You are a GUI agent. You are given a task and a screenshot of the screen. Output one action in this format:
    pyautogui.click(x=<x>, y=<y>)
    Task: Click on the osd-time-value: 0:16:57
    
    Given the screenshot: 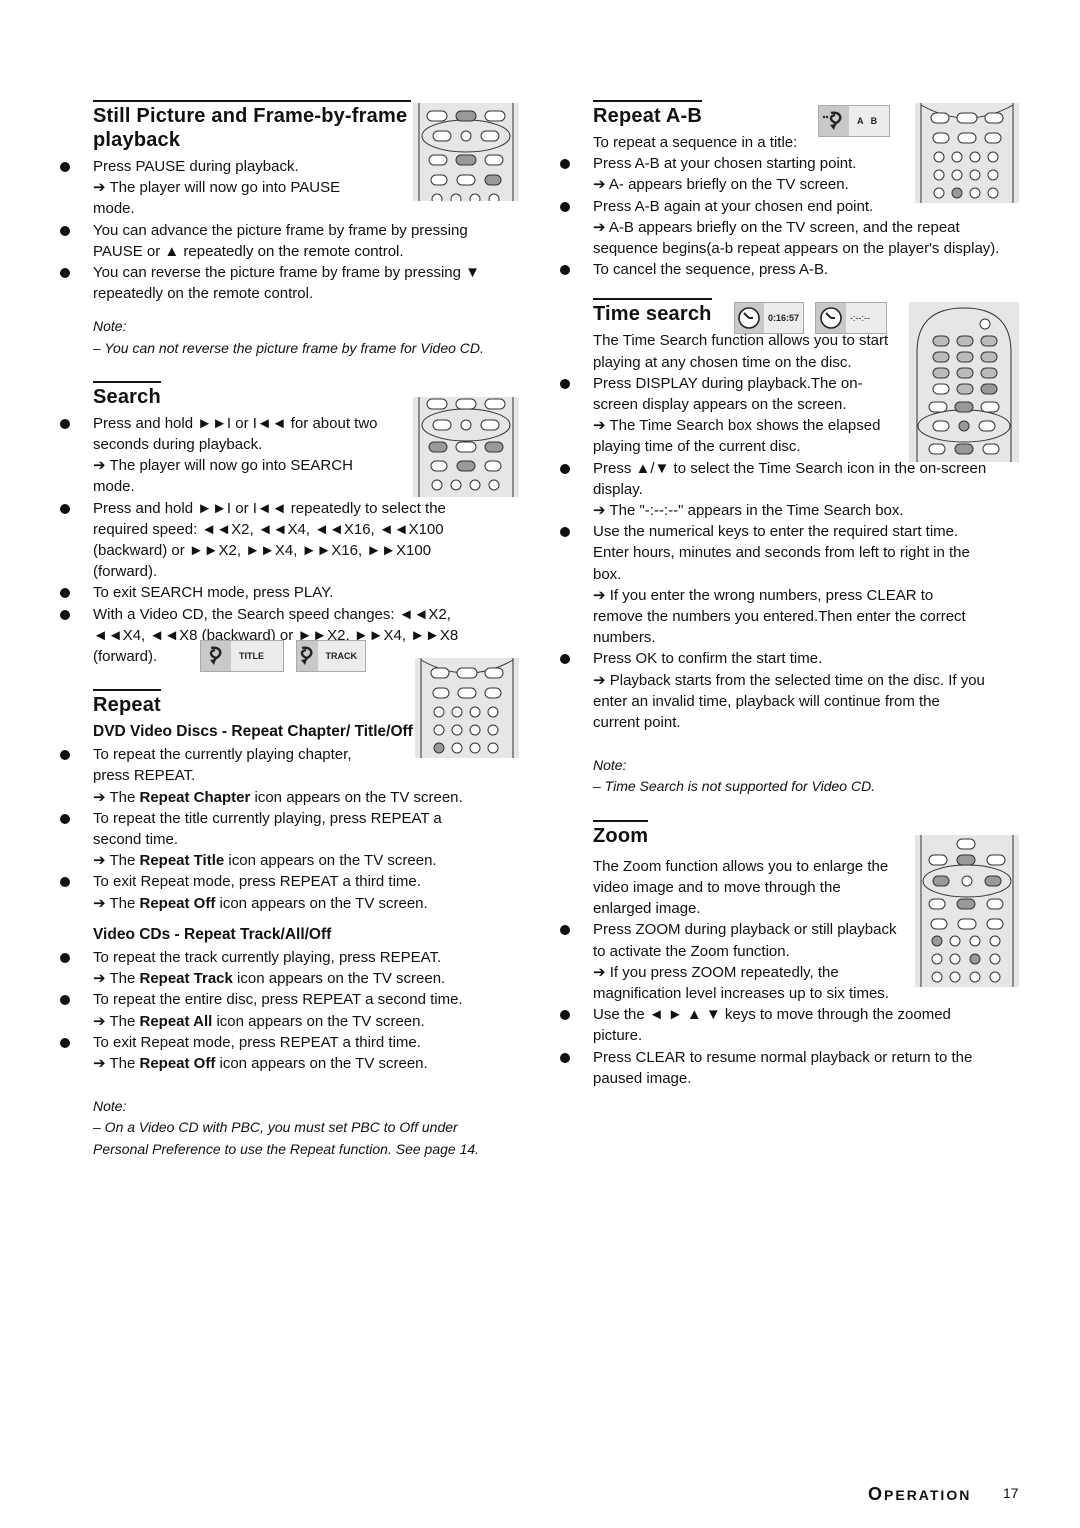 What is the action you would take?
    pyautogui.click(x=783, y=318)
    